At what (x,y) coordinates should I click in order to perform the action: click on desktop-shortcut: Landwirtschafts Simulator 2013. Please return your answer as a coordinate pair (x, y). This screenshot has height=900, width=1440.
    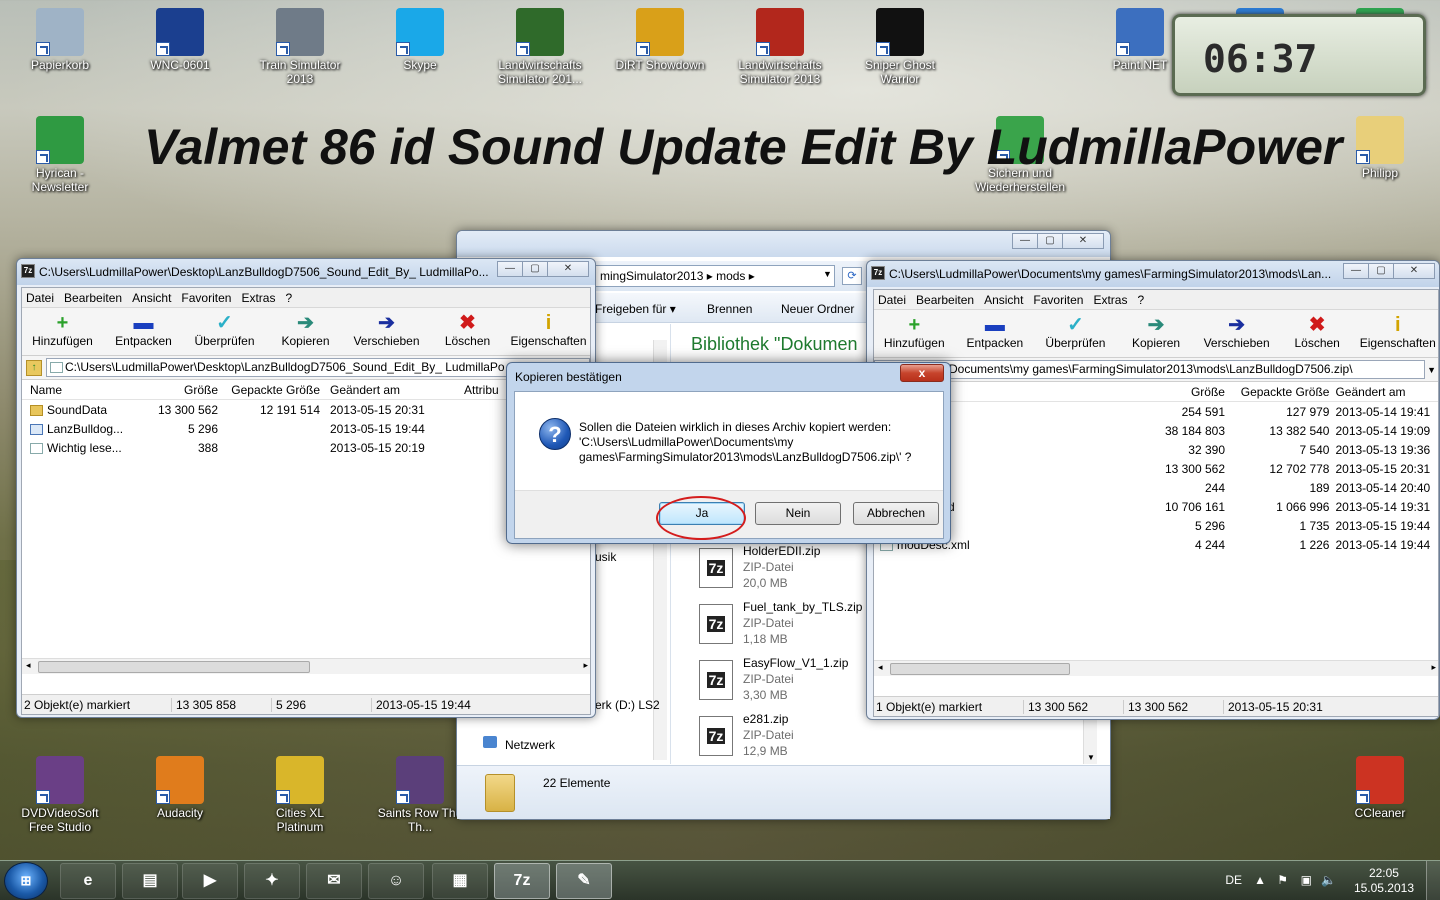
    Looking at the image, I should click on (780, 47).